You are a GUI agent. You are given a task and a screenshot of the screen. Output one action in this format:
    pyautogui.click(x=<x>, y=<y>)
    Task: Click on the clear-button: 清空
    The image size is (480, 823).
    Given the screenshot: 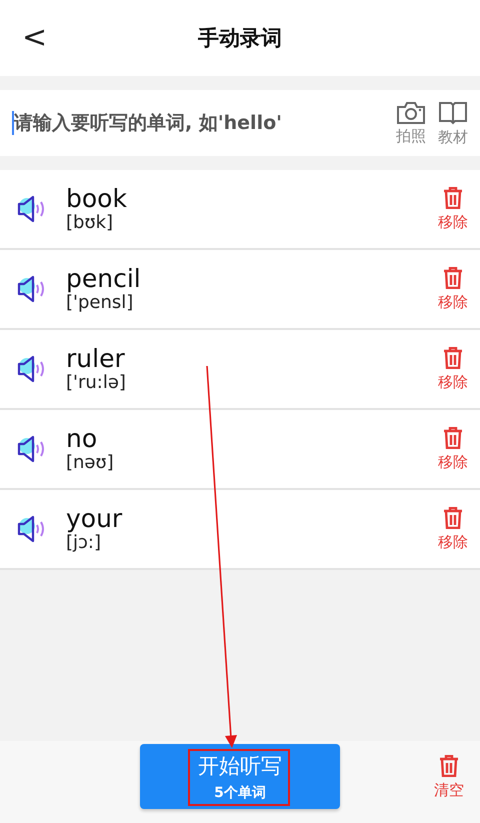 What is the action you would take?
    pyautogui.click(x=449, y=777)
    